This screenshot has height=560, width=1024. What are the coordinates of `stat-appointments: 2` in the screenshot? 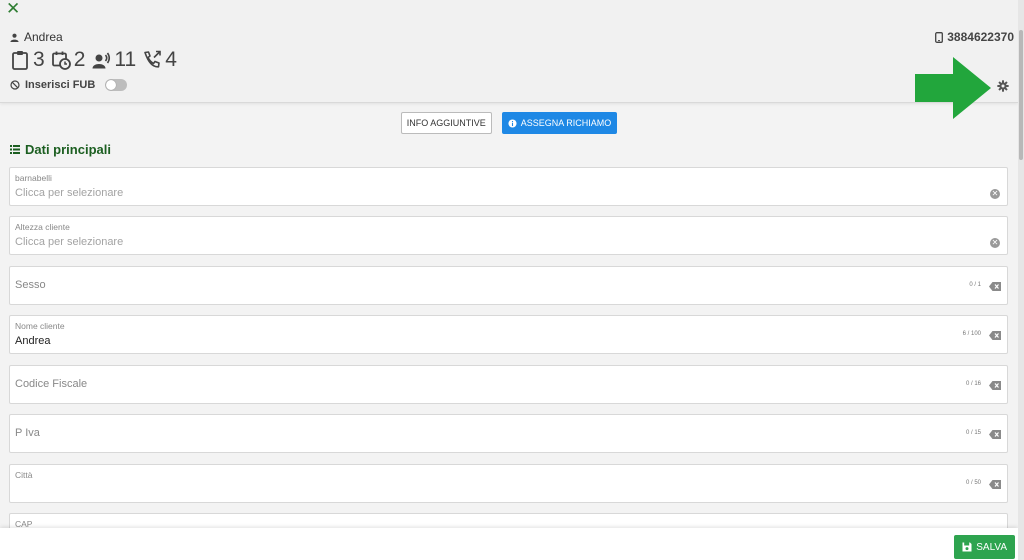 It's located at (68, 60).